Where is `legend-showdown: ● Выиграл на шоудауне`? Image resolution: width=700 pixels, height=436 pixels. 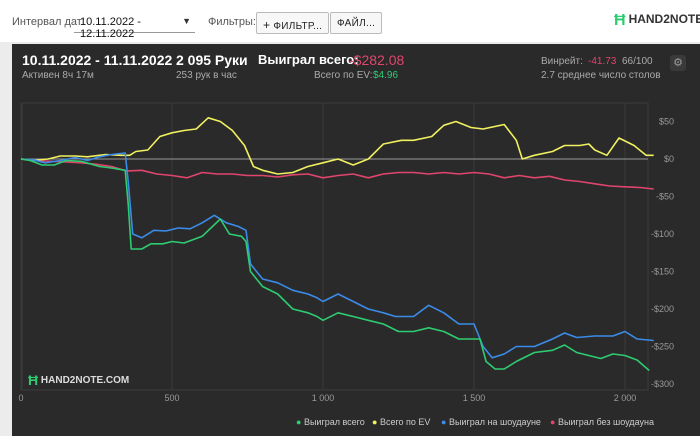 legend-showdown: ● Выиграл на шоудауне is located at coordinates (491, 422).